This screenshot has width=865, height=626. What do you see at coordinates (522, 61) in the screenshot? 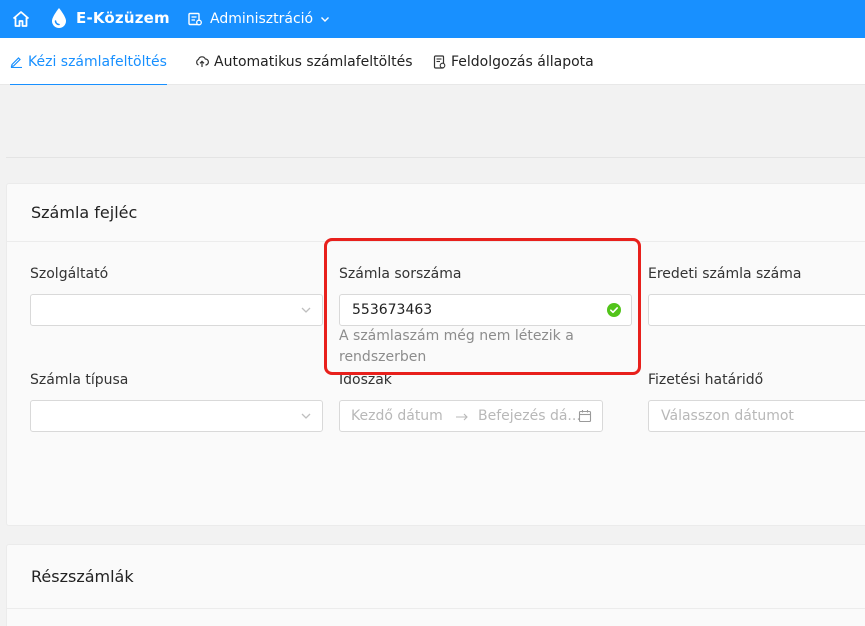
I see `tab-label: Feldolgozás állapota` at bounding box center [522, 61].